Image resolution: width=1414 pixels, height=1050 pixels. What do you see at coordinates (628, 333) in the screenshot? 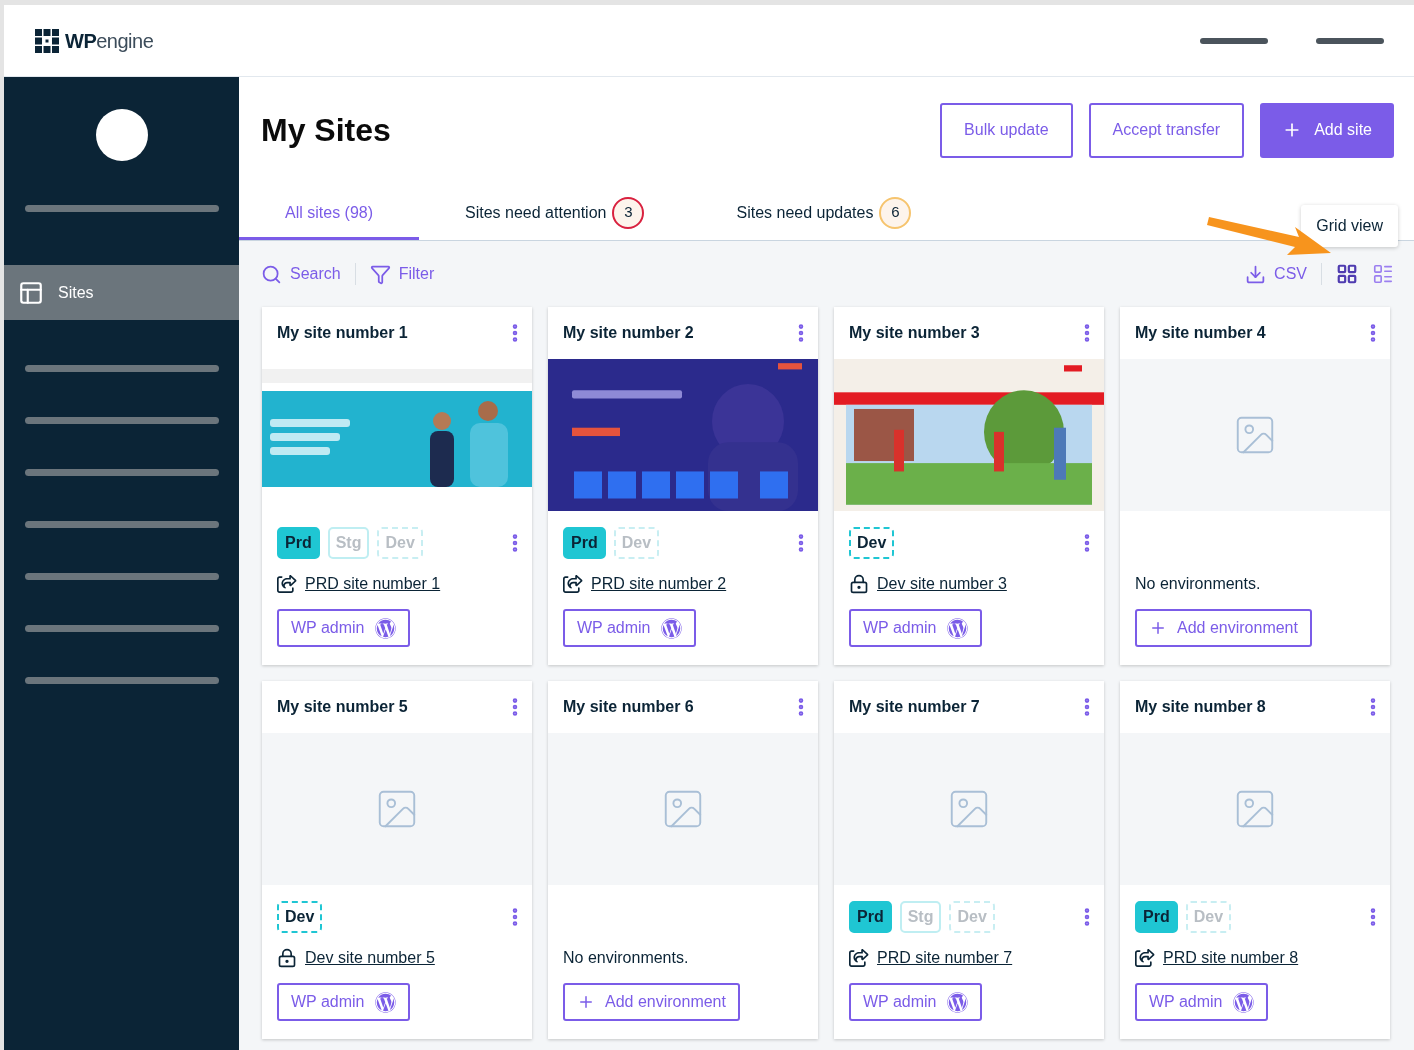
I see `site-title: My site number 2` at bounding box center [628, 333].